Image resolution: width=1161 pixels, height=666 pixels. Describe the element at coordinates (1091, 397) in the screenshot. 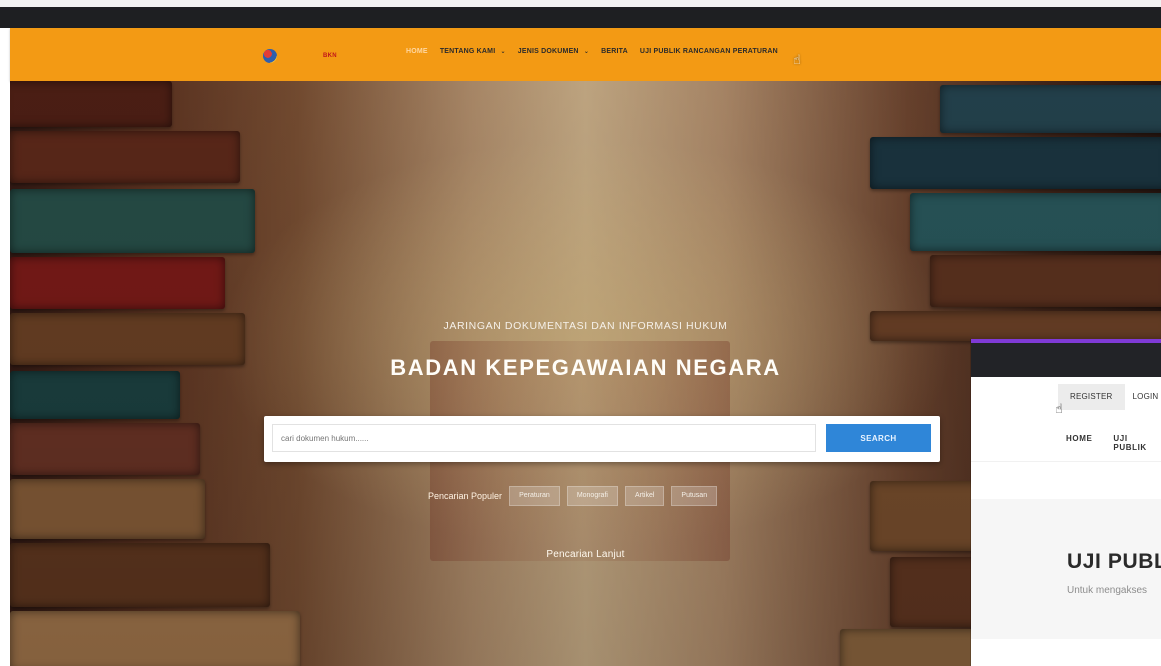

I see `register-button: REGISTER` at that location.